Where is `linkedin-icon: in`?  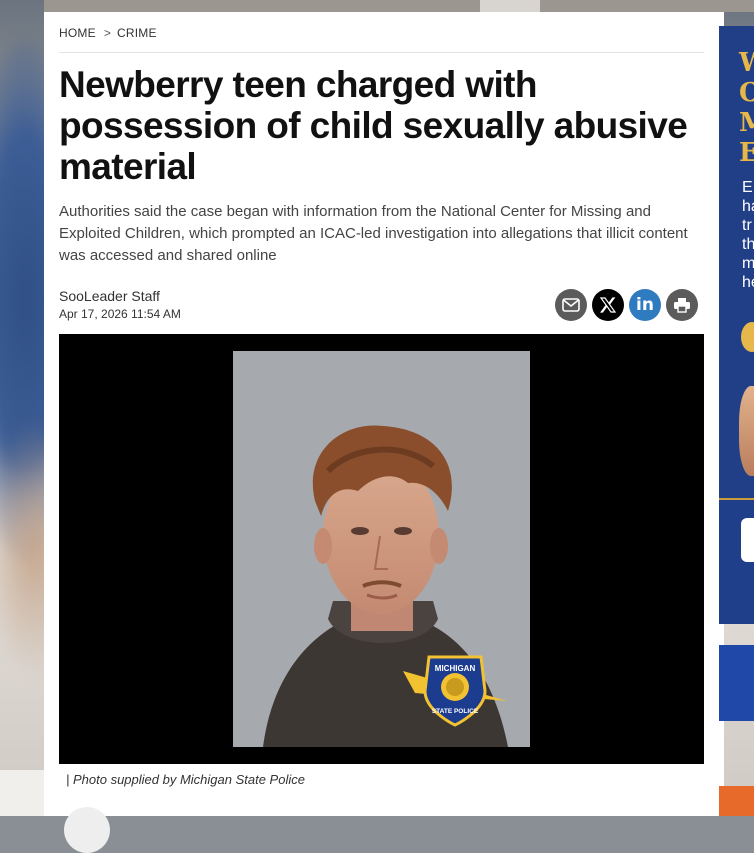
linkedin-icon: in is located at coordinates (645, 305).